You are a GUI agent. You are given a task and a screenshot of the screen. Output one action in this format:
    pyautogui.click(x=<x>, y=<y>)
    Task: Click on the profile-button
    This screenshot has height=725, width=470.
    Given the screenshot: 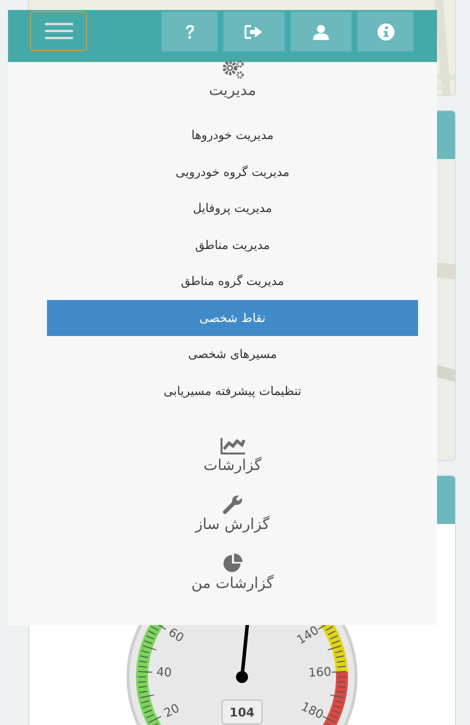 What is the action you would take?
    pyautogui.click(x=321, y=31)
    